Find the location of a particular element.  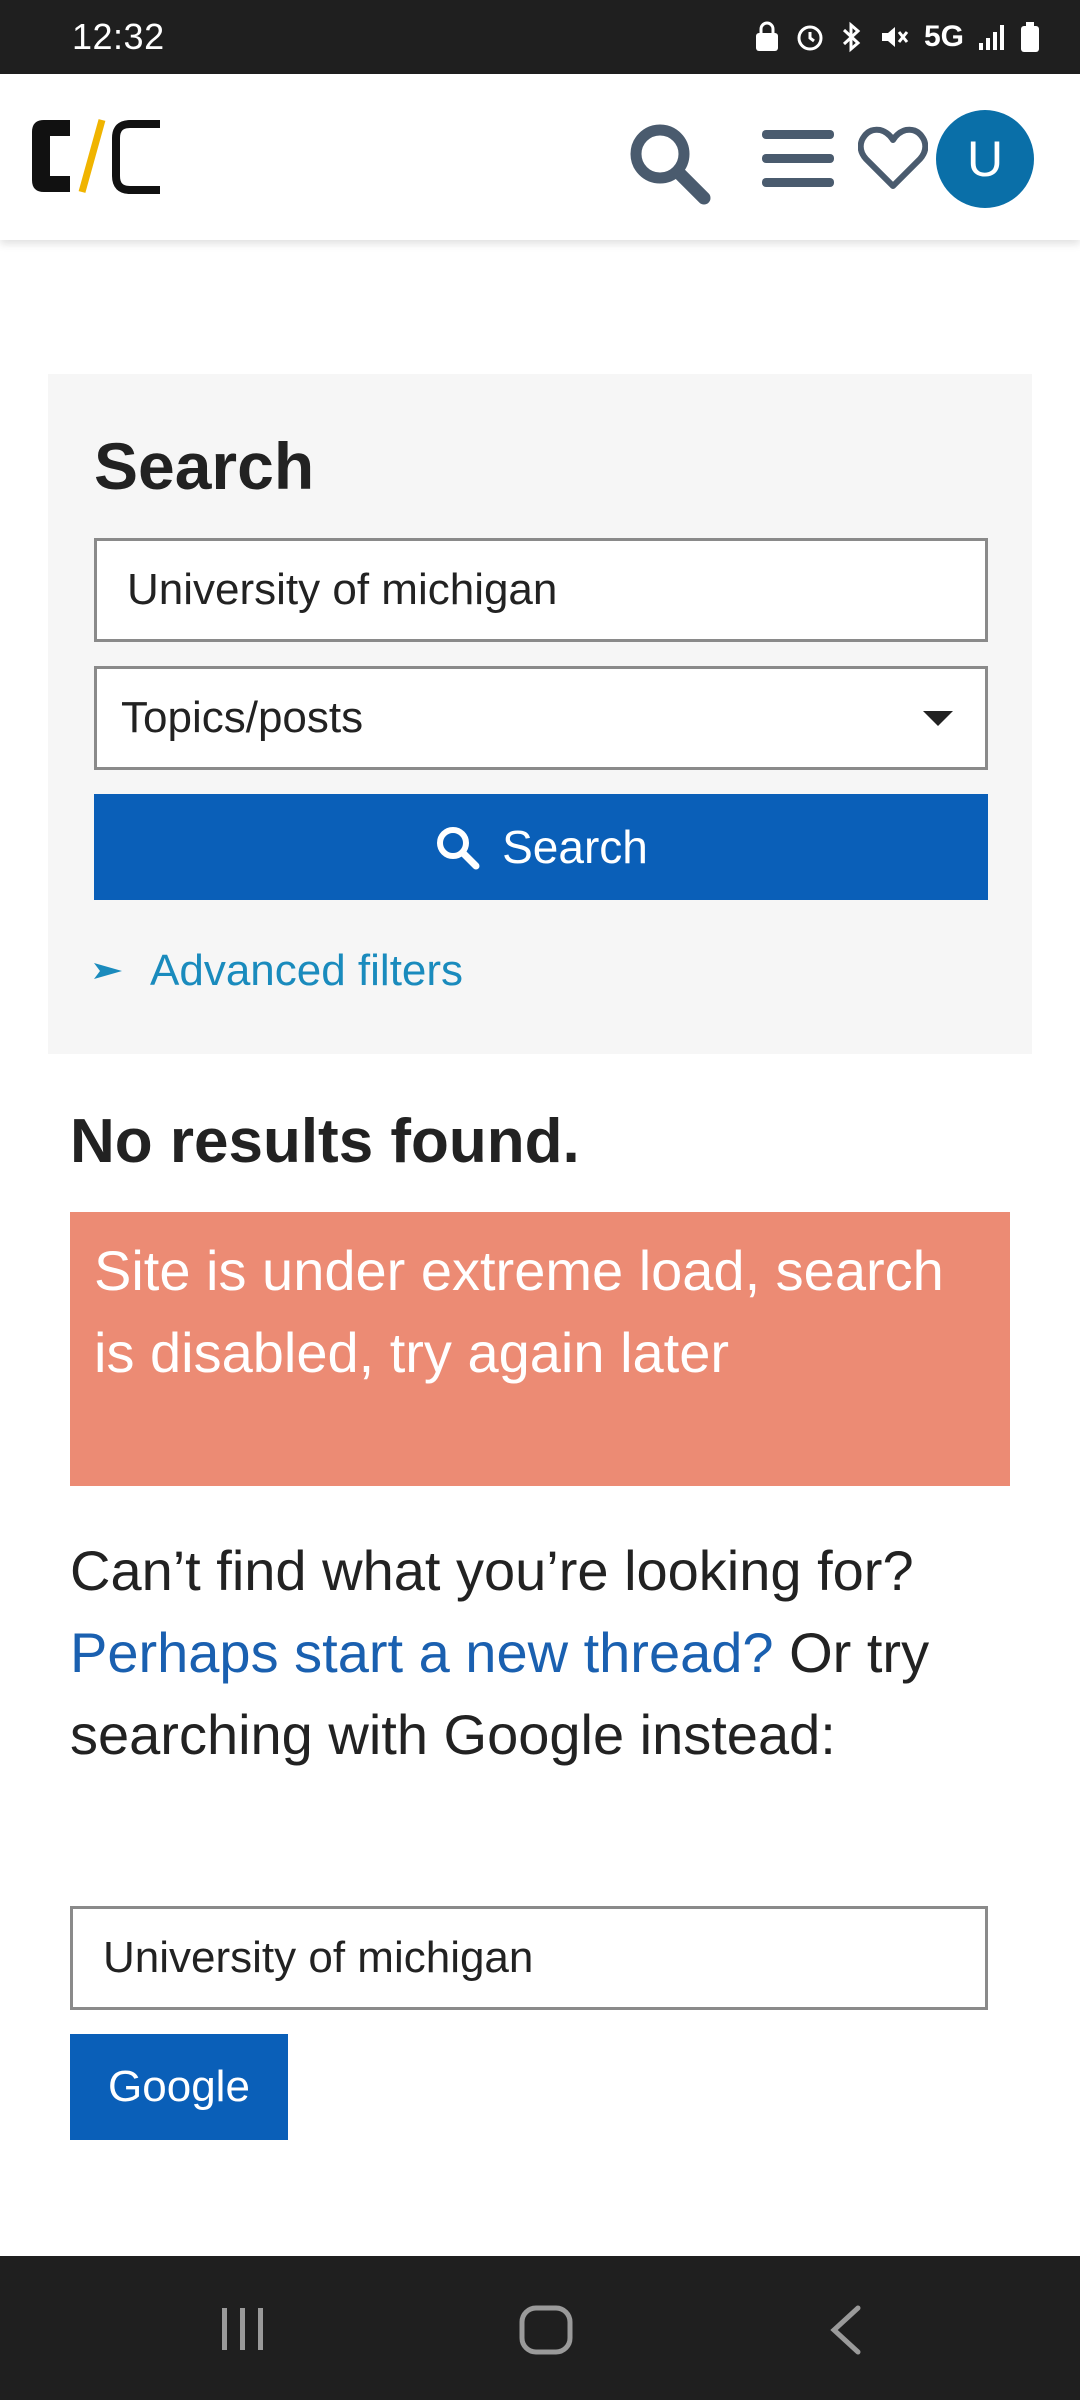

status-icons: 5G is located at coordinates (897, 37).